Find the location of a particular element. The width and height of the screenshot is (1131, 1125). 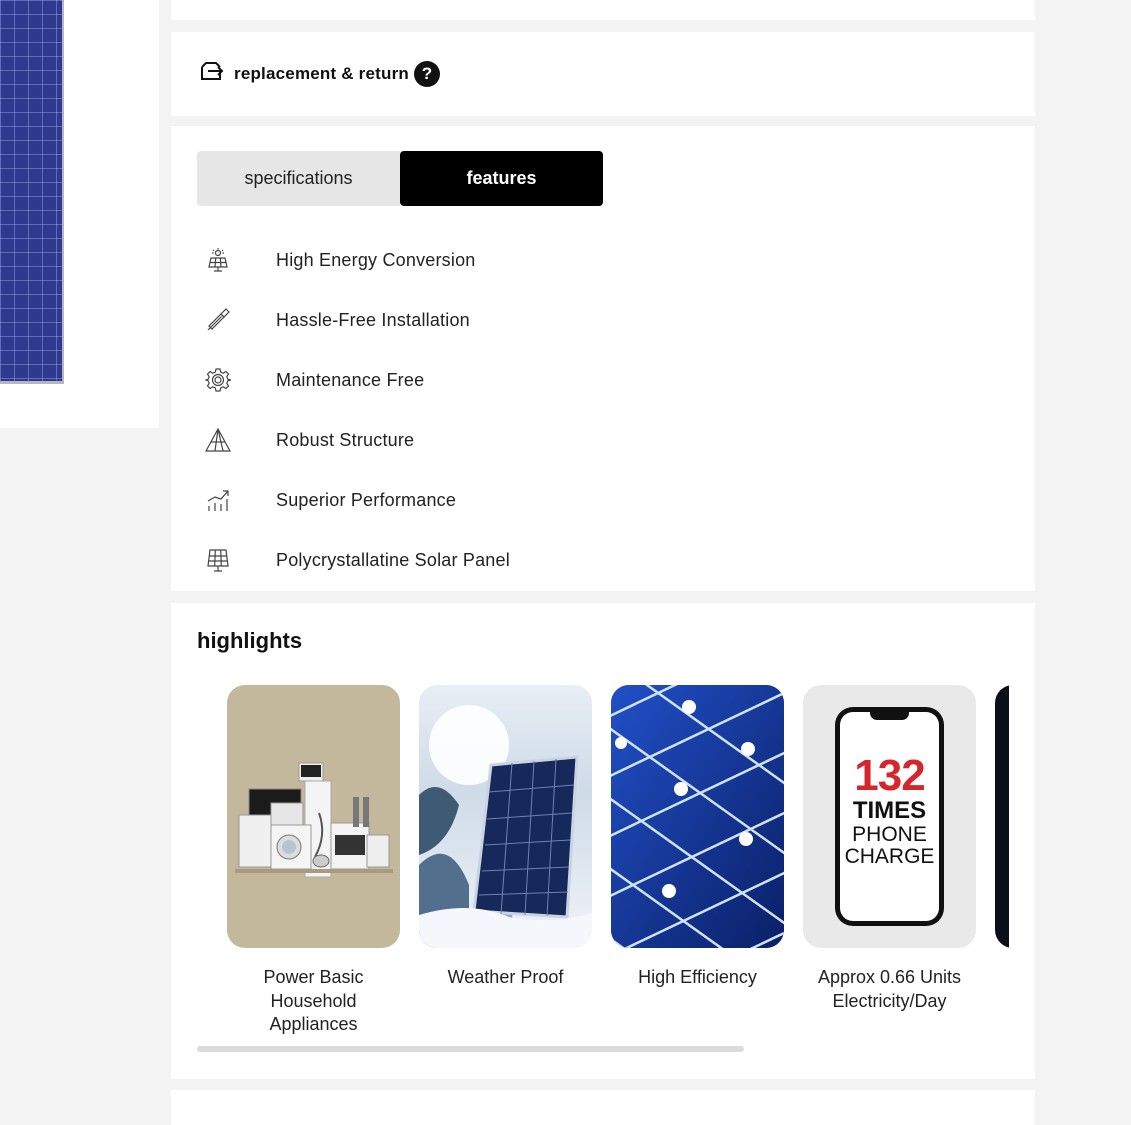

product-image-card is located at coordinates (79, 214).